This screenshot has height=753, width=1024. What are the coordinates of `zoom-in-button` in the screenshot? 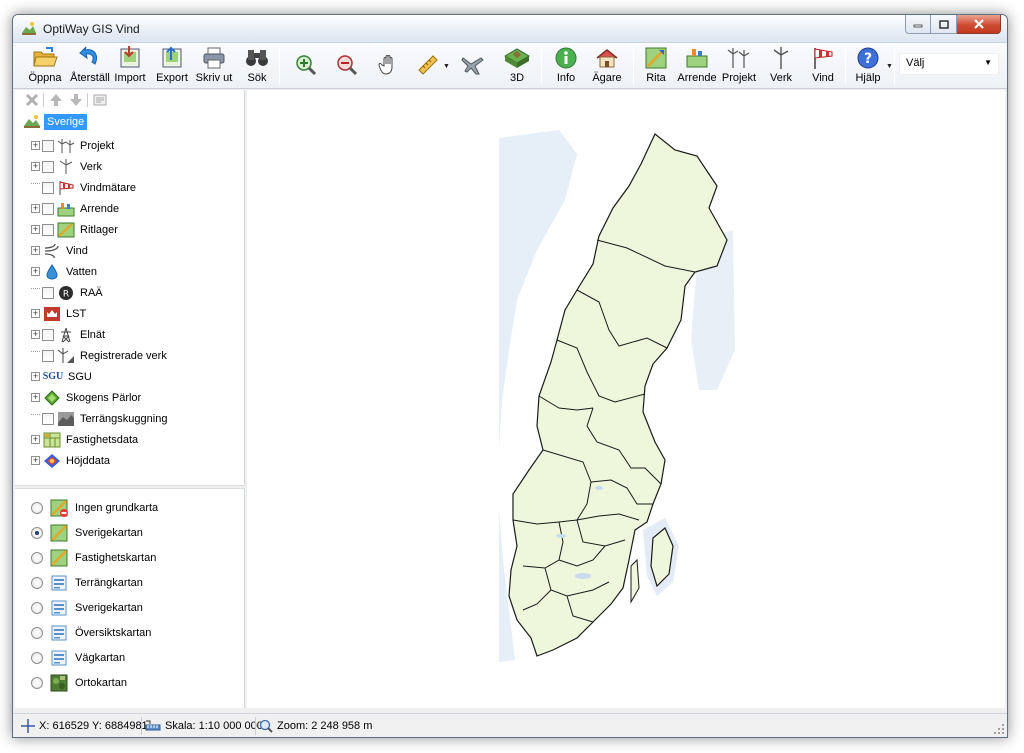 It's located at (306, 74).